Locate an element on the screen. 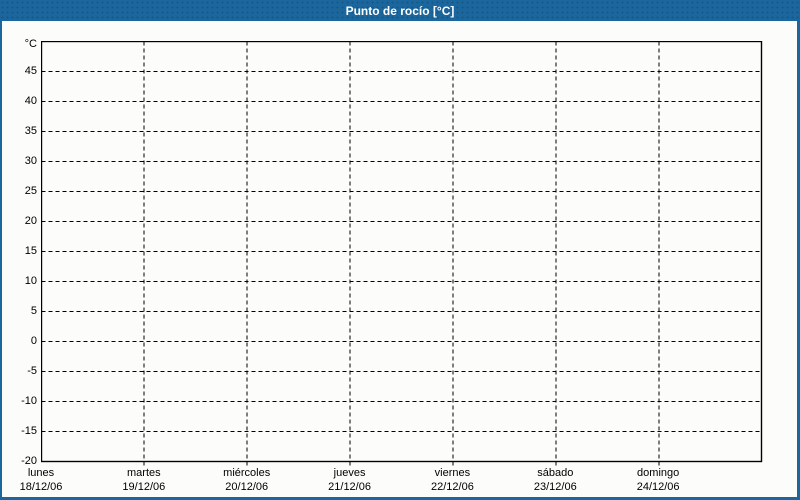 The image size is (800, 500). x-day-label: sábado 23/12/06 is located at coordinates (555, 480).